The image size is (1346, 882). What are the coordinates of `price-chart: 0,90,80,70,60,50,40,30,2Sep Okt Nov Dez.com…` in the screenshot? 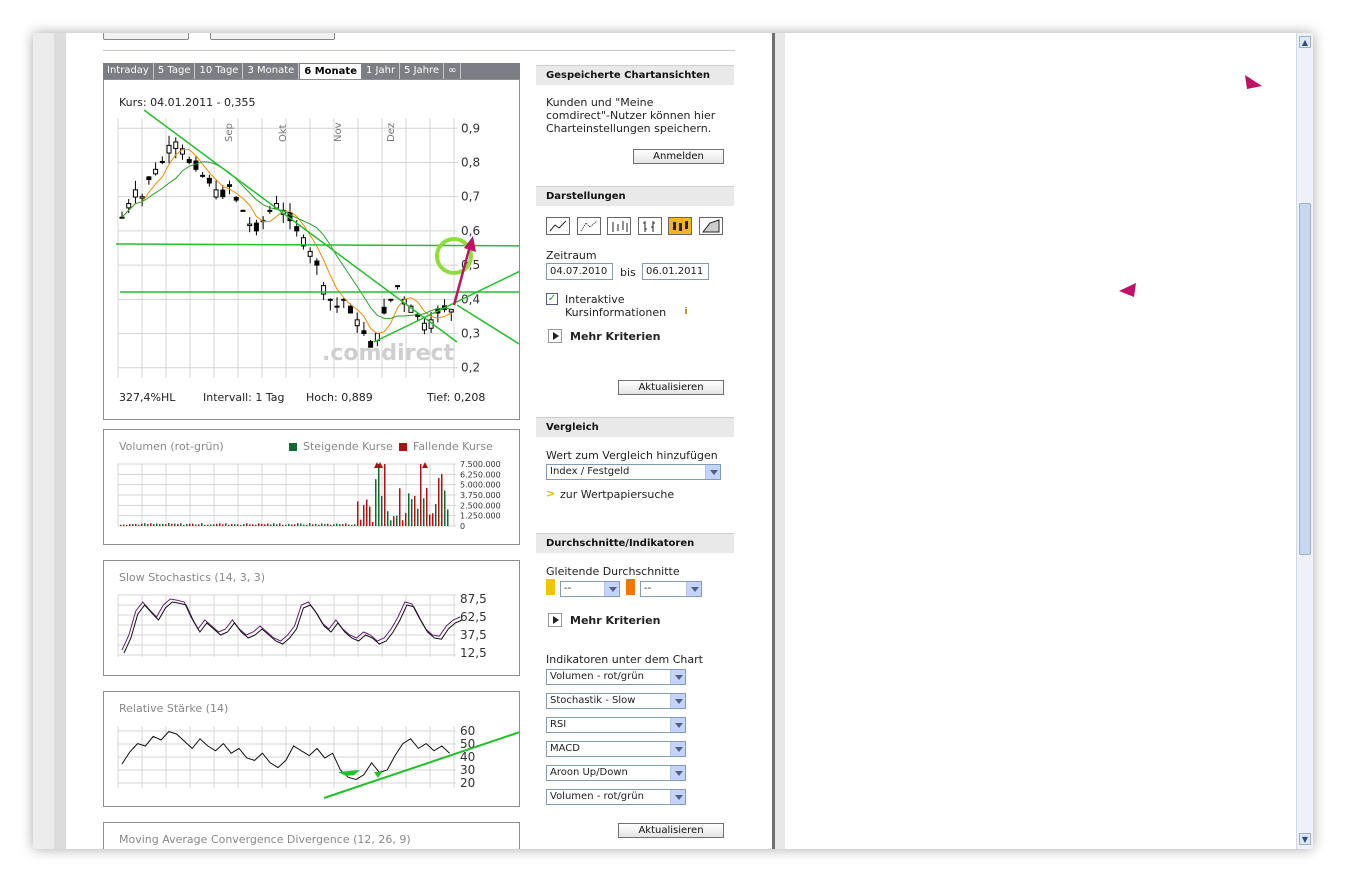 It's located at (311, 249).